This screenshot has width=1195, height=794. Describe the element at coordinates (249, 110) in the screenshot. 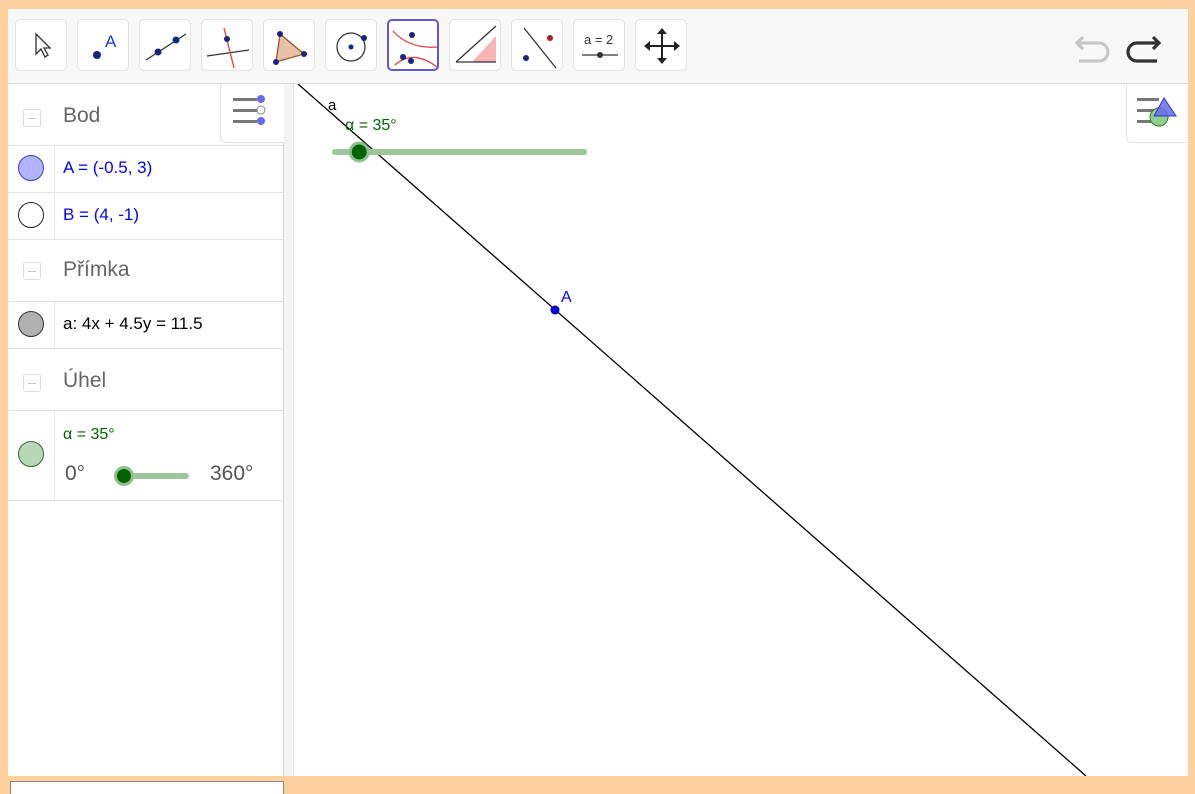

I see `menu-settings-icon` at that location.